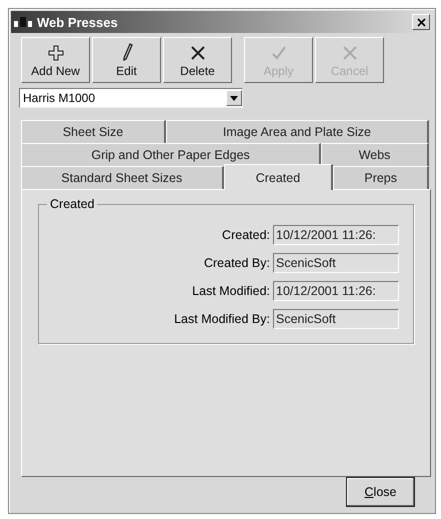 Image resolution: width=441 pixels, height=519 pixels. What do you see at coordinates (222, 319) in the screenshot?
I see `field-label: Last Modified By:` at bounding box center [222, 319].